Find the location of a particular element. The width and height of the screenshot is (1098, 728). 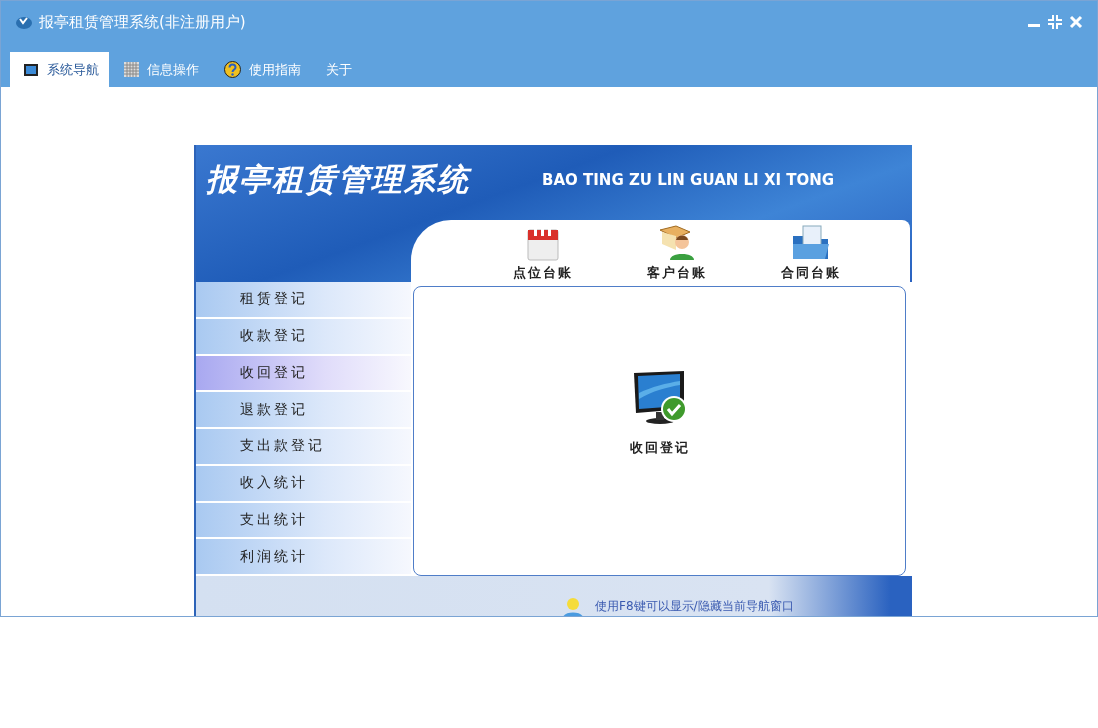

monitor-icon is located at coordinates (31, 69).